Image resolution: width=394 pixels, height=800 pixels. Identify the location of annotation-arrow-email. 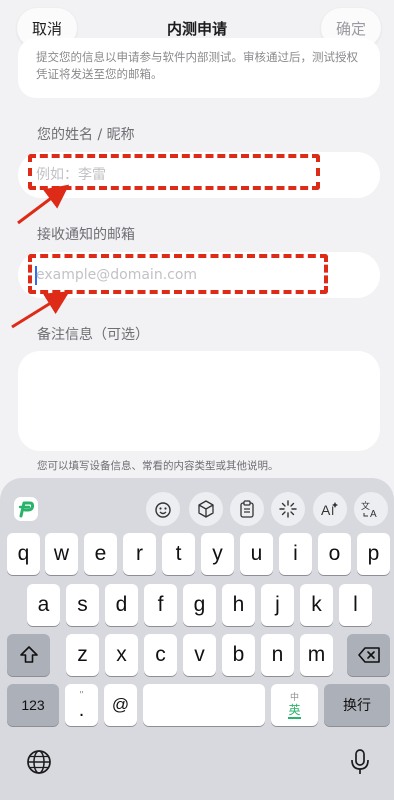
(40, 310).